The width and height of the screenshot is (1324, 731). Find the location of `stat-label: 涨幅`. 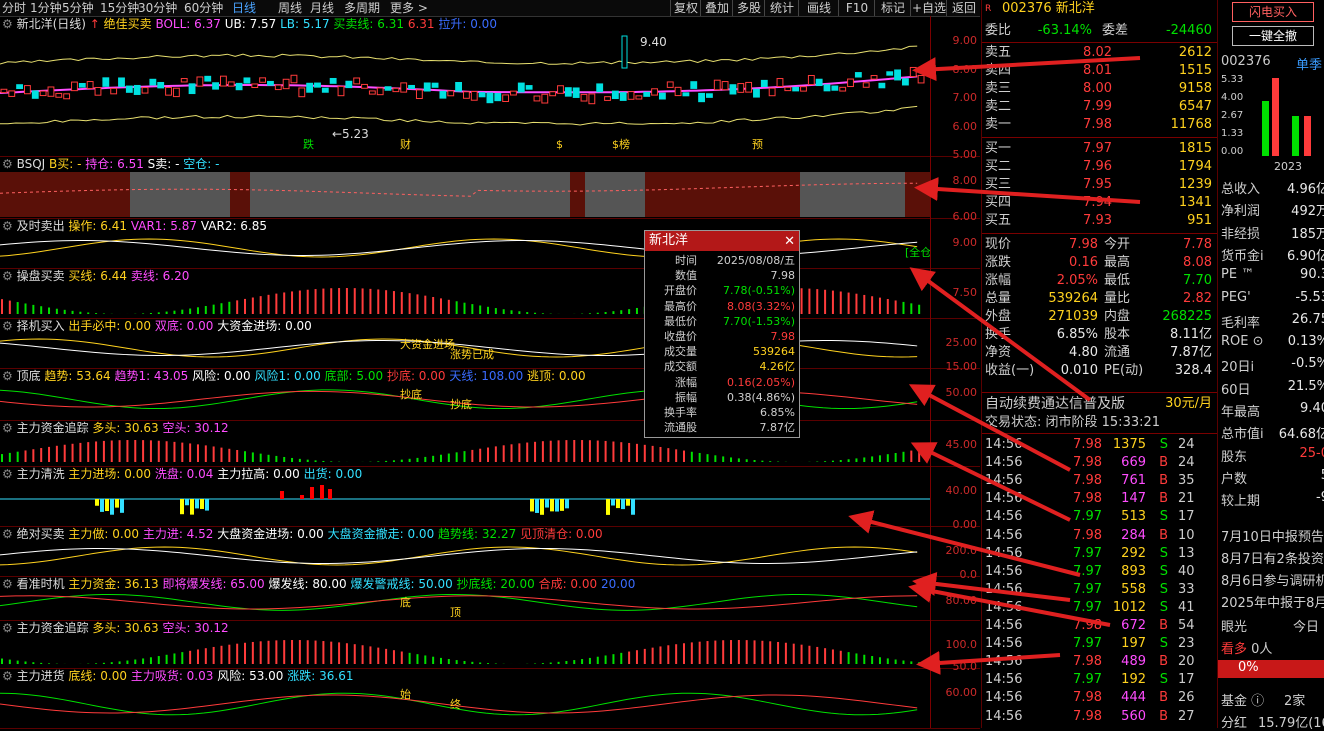

stat-label: 涨幅 is located at coordinates (998, 281).